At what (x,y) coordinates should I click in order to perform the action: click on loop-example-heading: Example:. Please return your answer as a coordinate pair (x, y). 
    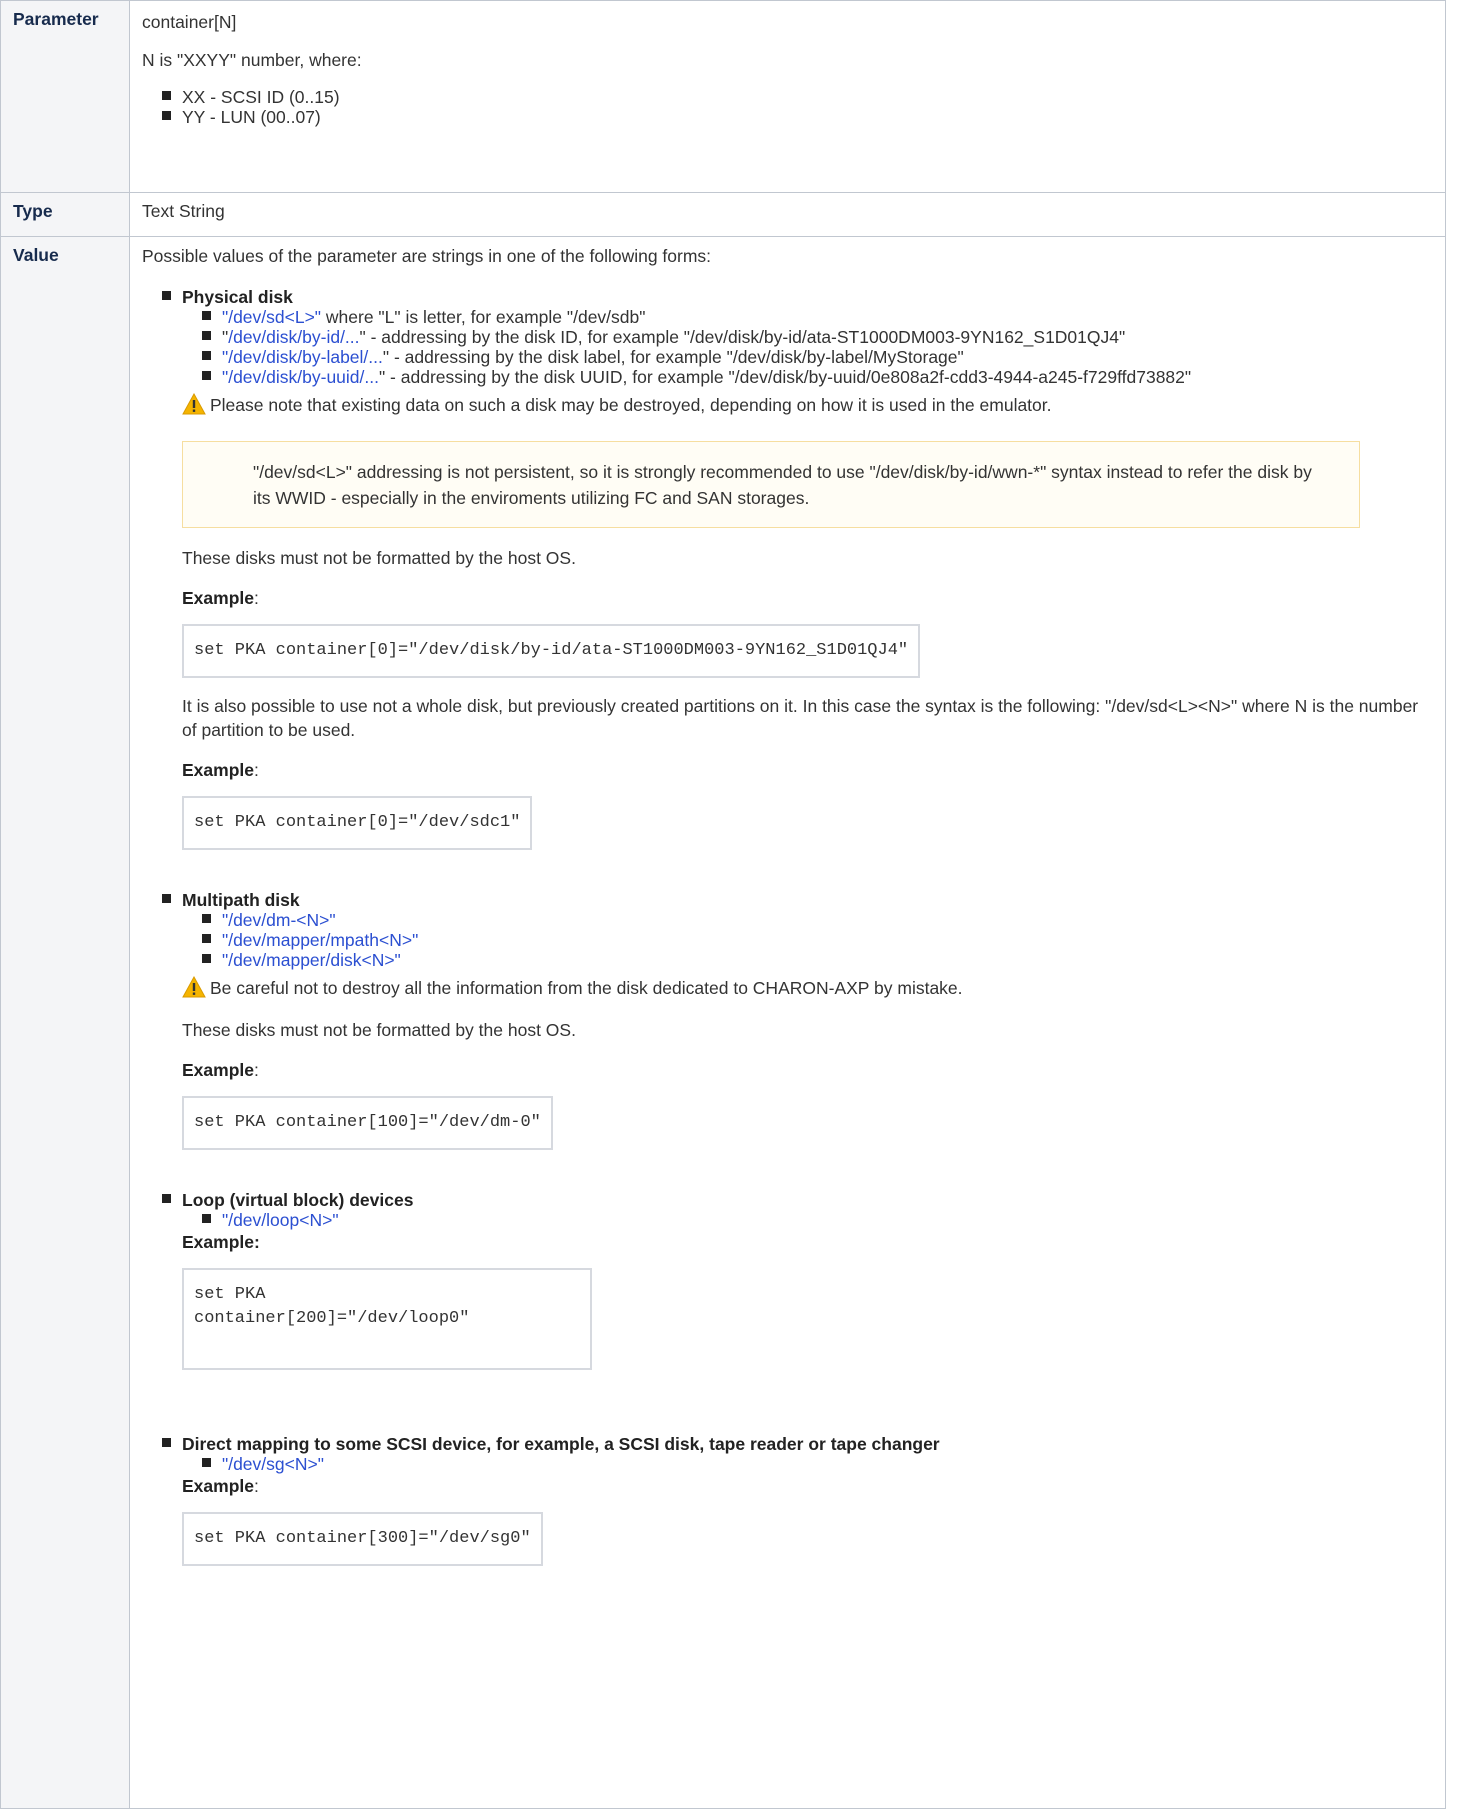
    Looking at the image, I should click on (221, 1242).